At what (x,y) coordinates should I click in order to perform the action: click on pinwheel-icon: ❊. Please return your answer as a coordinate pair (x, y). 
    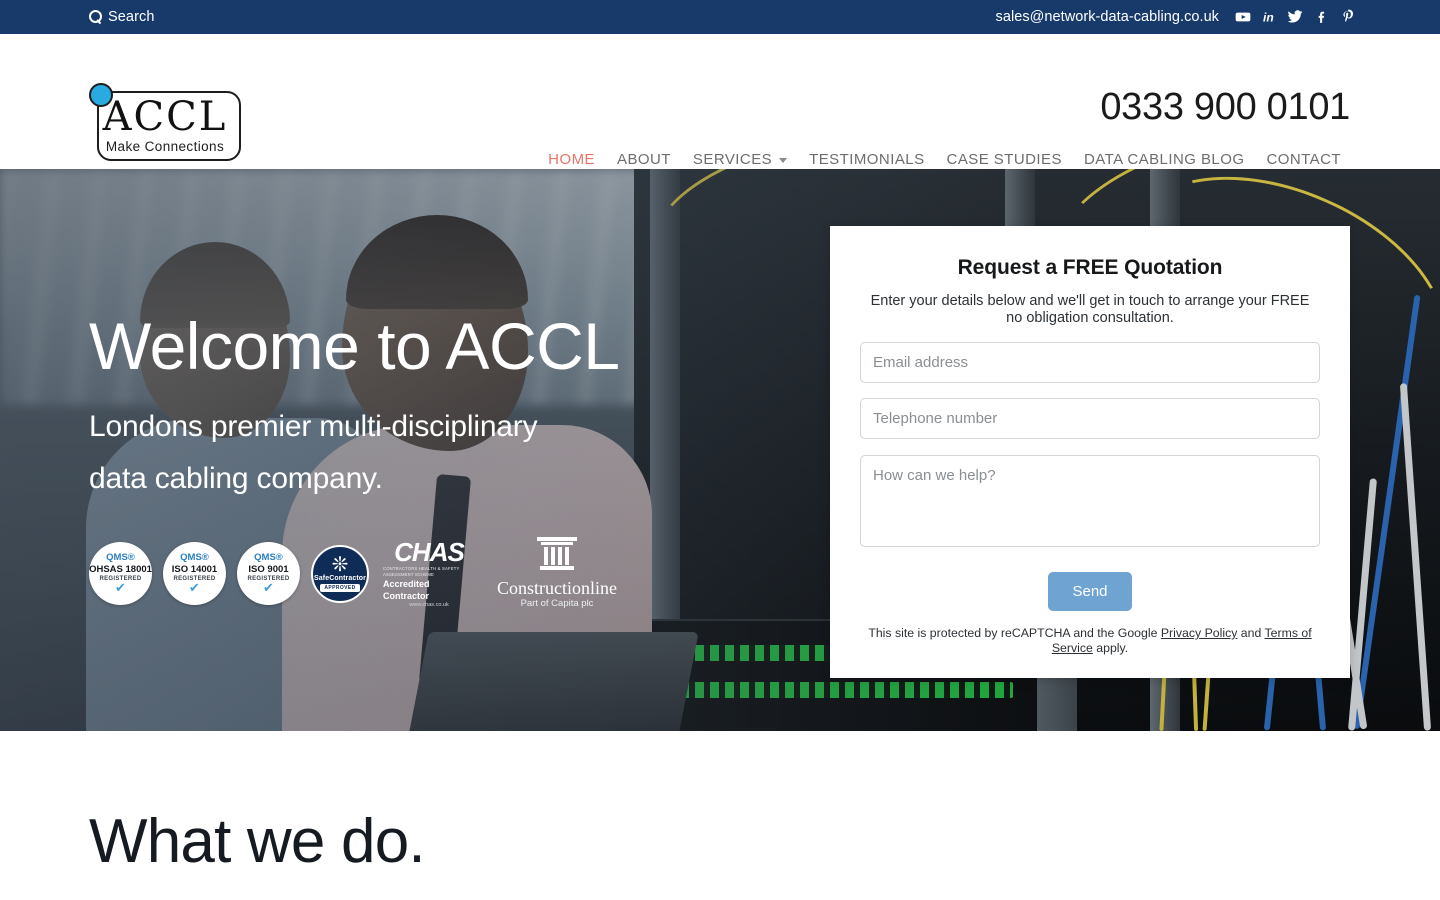
    Looking at the image, I should click on (340, 564).